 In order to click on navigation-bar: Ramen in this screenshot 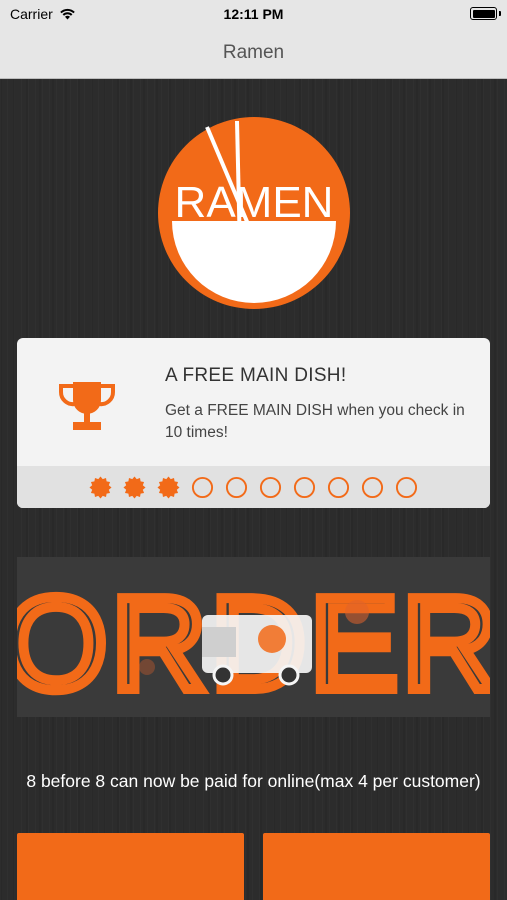, I will do `click(253, 53)`.